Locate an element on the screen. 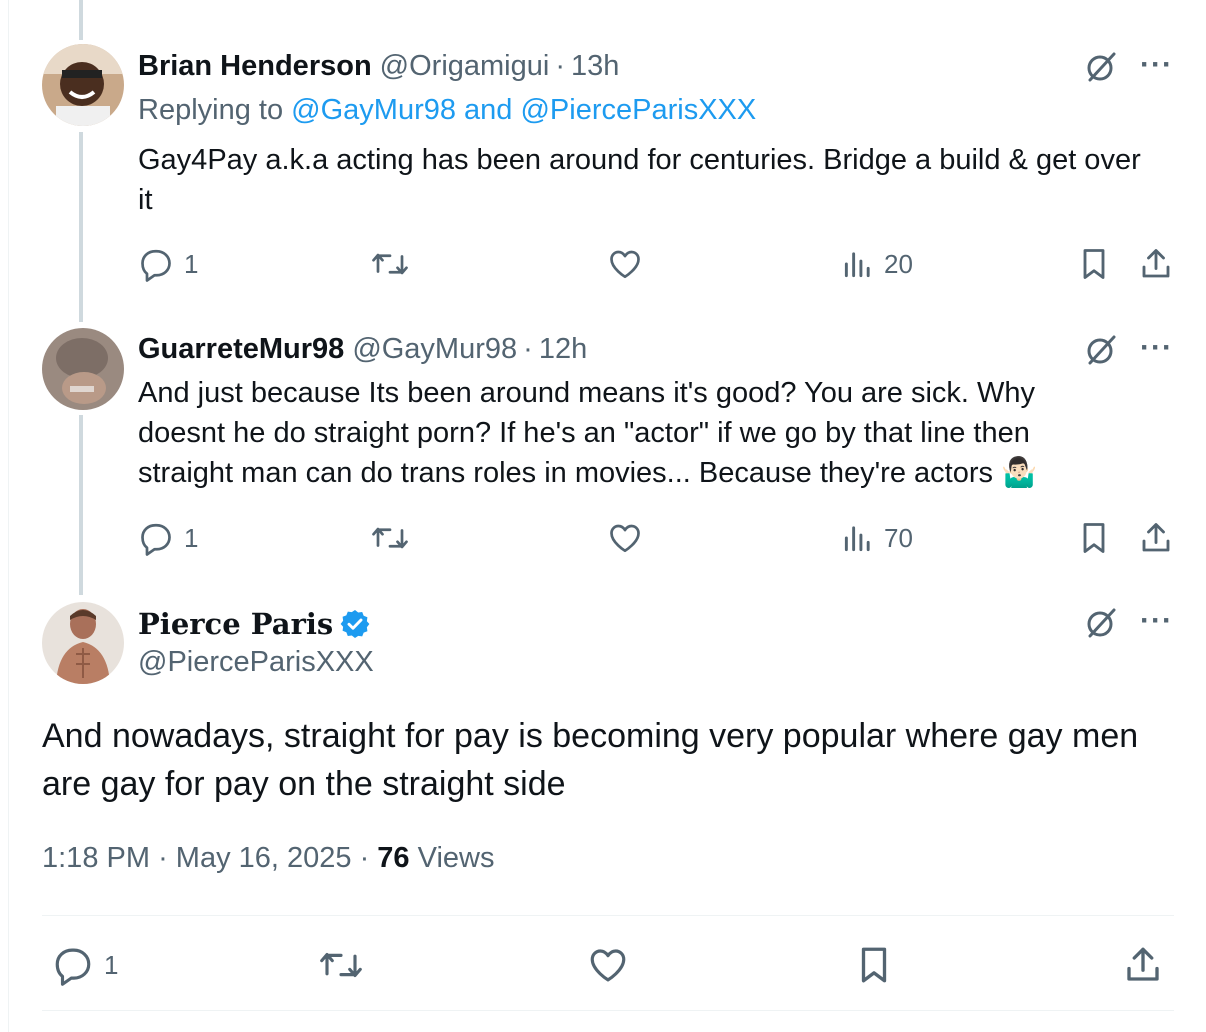 Image resolution: width=1206 pixels, height=1032 pixels. tweet-header: Brian Henderson @Origamigui · 13h is located at coordinates (378, 66).